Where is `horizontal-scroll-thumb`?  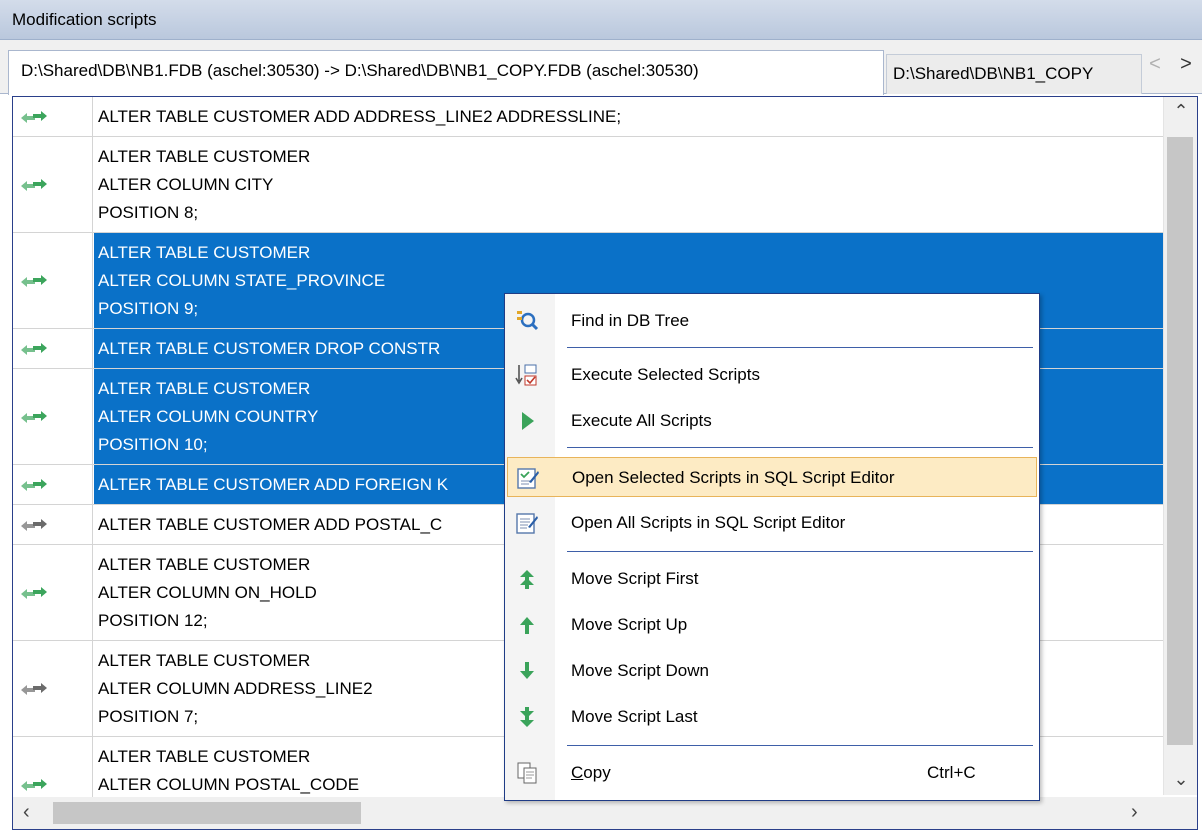 horizontal-scroll-thumb is located at coordinates (207, 813).